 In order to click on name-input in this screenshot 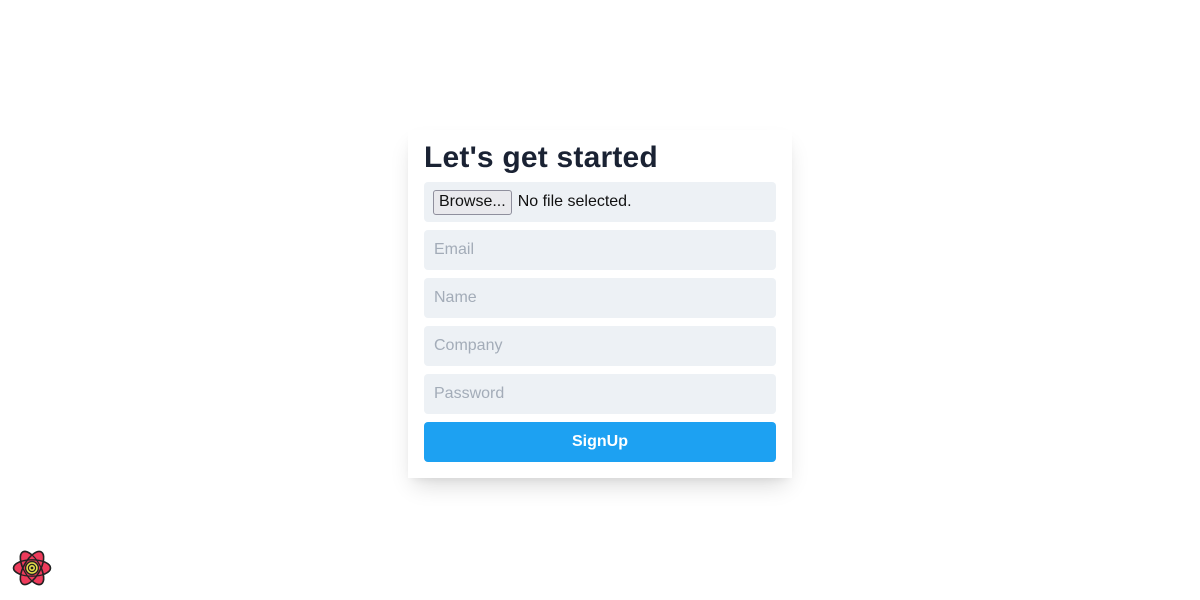, I will do `click(600, 298)`.